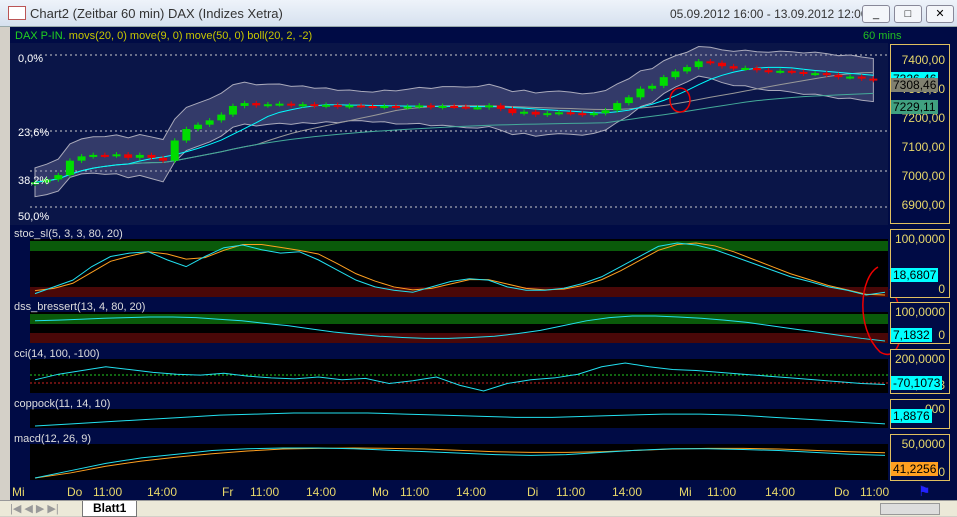 The height and width of the screenshot is (517, 957). Describe the element at coordinates (478, 508) in the screenshot. I see `sheet-bar: |◀ ◀ ▶ ▶| Blatt1` at that location.